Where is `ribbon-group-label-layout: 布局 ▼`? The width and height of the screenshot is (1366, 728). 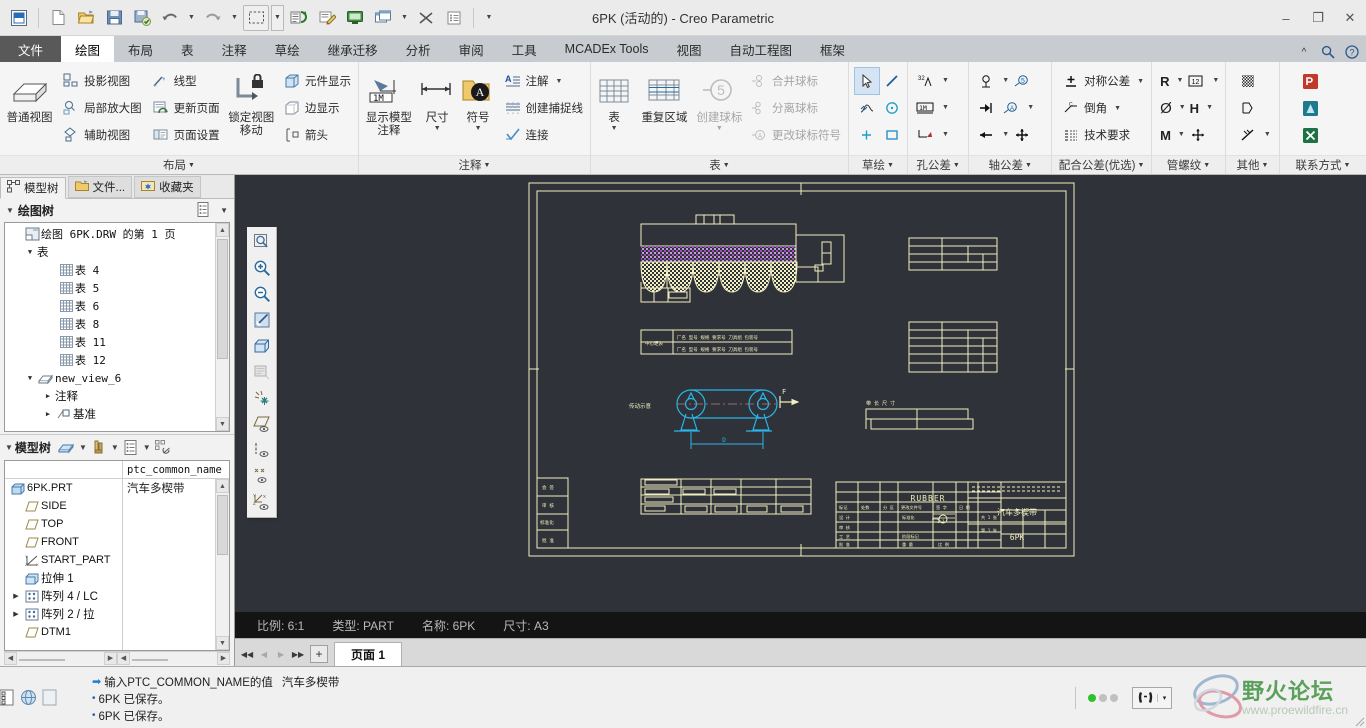 ribbon-group-label-layout: 布局 ▼ is located at coordinates (179, 164).